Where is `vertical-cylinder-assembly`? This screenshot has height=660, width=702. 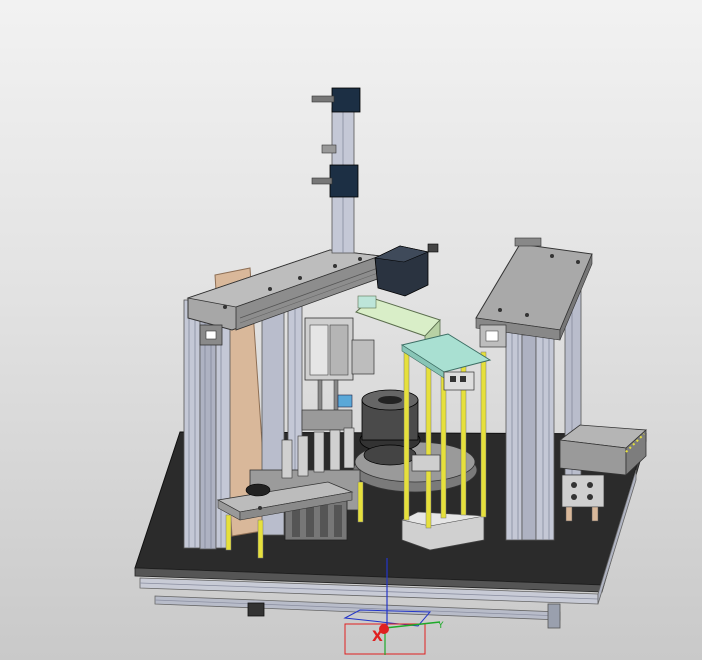 vertical-cylinder-assembly is located at coordinates (336, 170).